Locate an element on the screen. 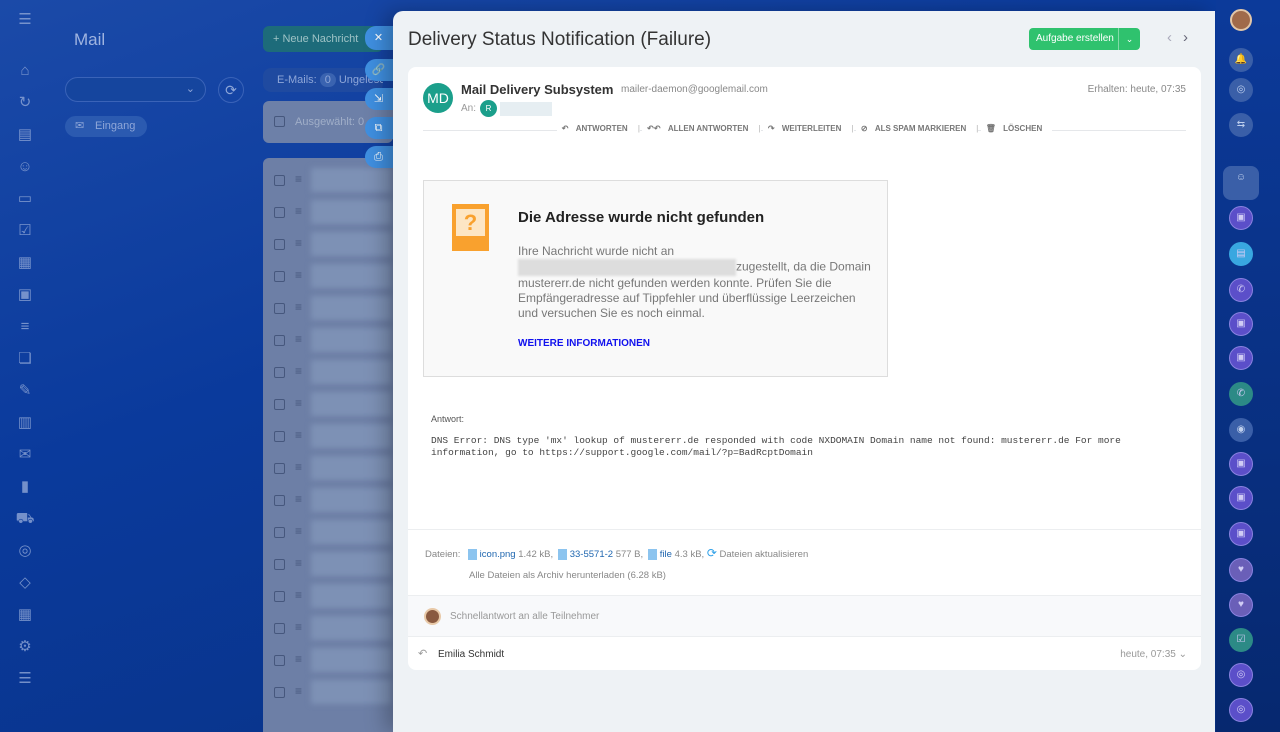 This screenshot has height=732, width=1280. board-icon: ▣ is located at coordinates (25, 295).